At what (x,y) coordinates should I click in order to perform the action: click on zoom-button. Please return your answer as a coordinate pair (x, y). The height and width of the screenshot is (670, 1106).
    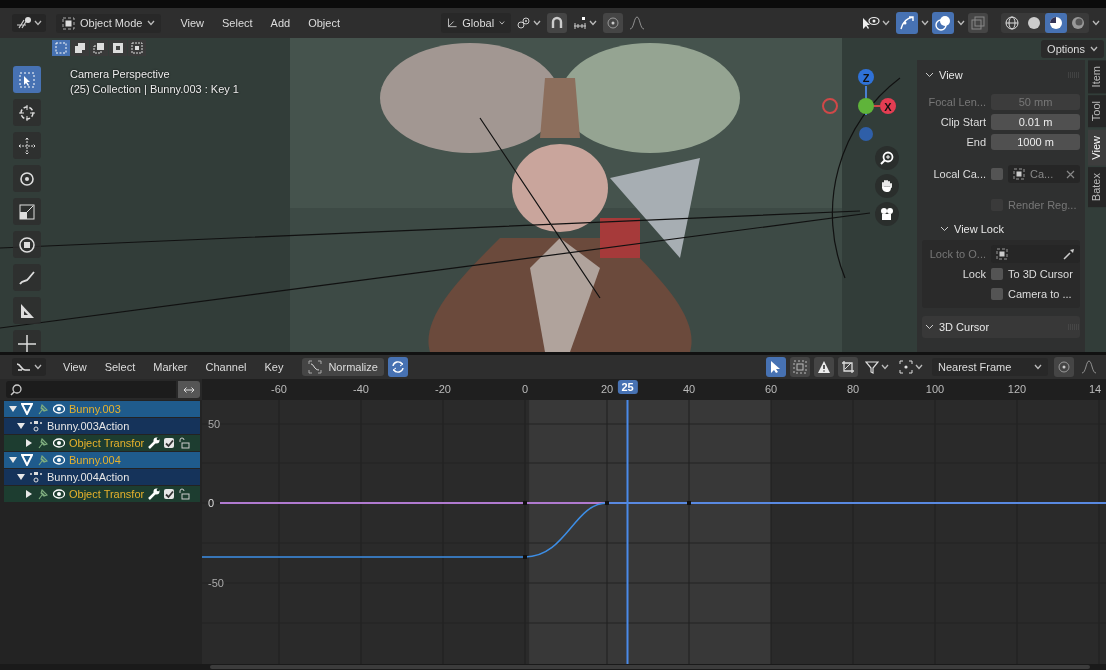
    Looking at the image, I should click on (887, 158).